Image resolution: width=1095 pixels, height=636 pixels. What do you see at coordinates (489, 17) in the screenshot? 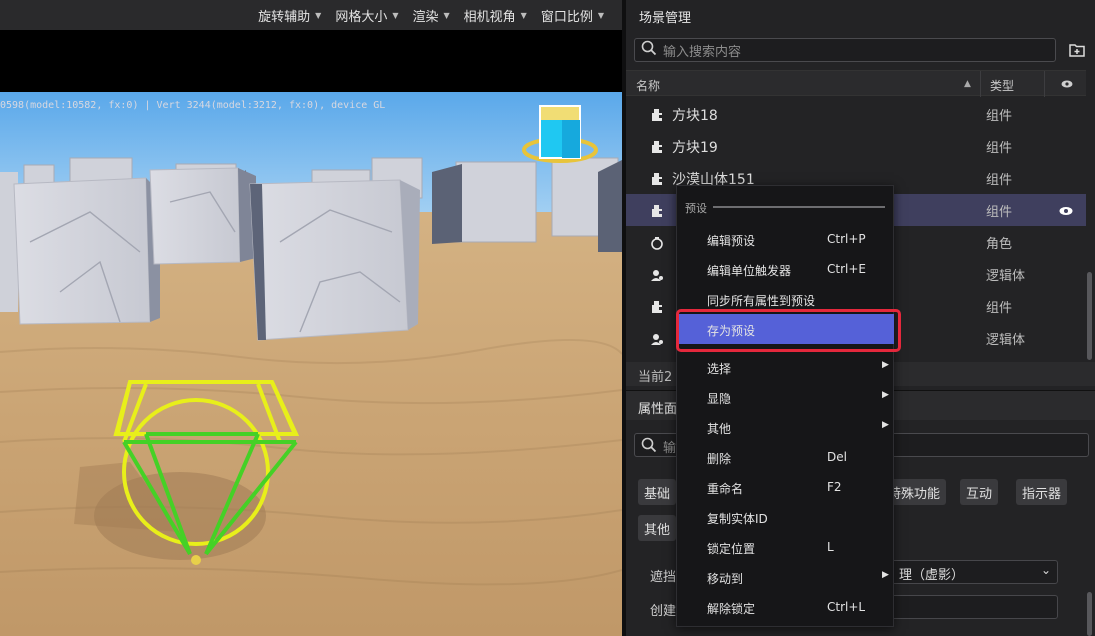
I see `menu-label: 相机视角` at bounding box center [489, 17].